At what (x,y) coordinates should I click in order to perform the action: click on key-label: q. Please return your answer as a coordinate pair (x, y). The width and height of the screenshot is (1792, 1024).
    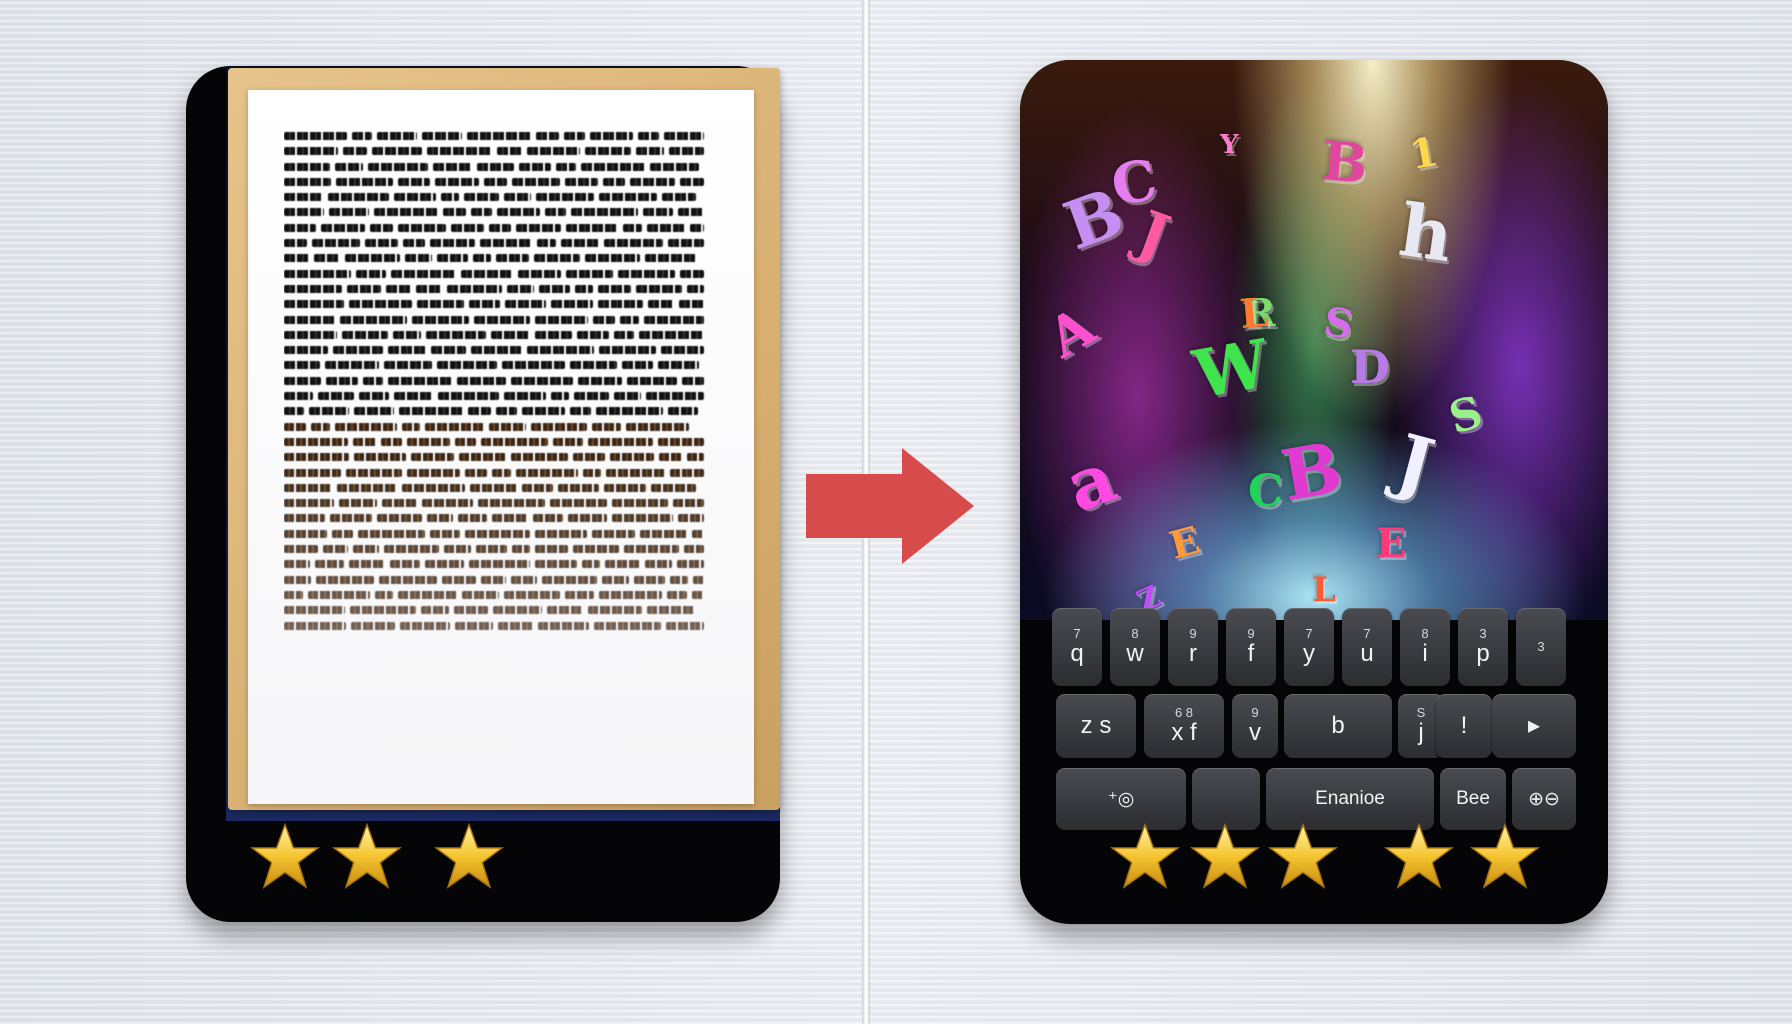
    Looking at the image, I should click on (1077, 653).